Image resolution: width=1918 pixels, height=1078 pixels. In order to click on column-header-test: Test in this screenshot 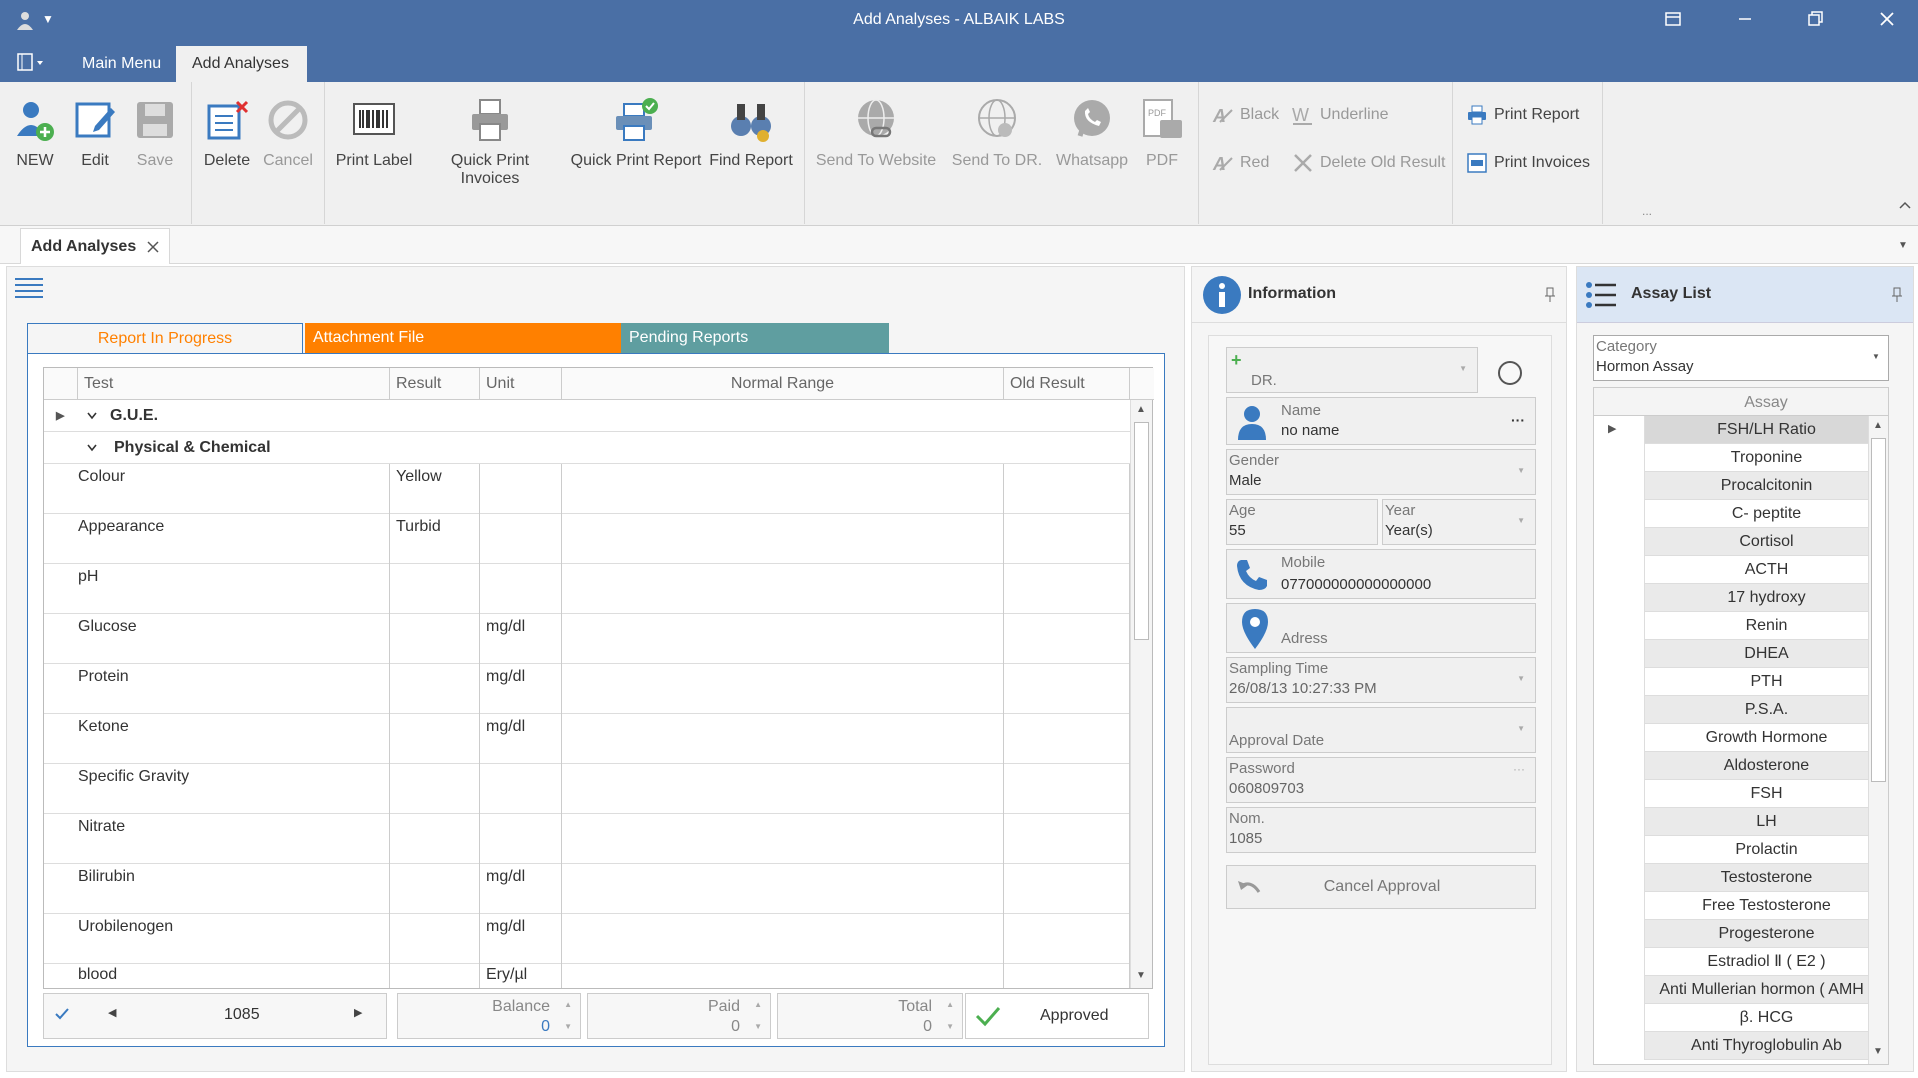, I will do `click(234, 384)`.